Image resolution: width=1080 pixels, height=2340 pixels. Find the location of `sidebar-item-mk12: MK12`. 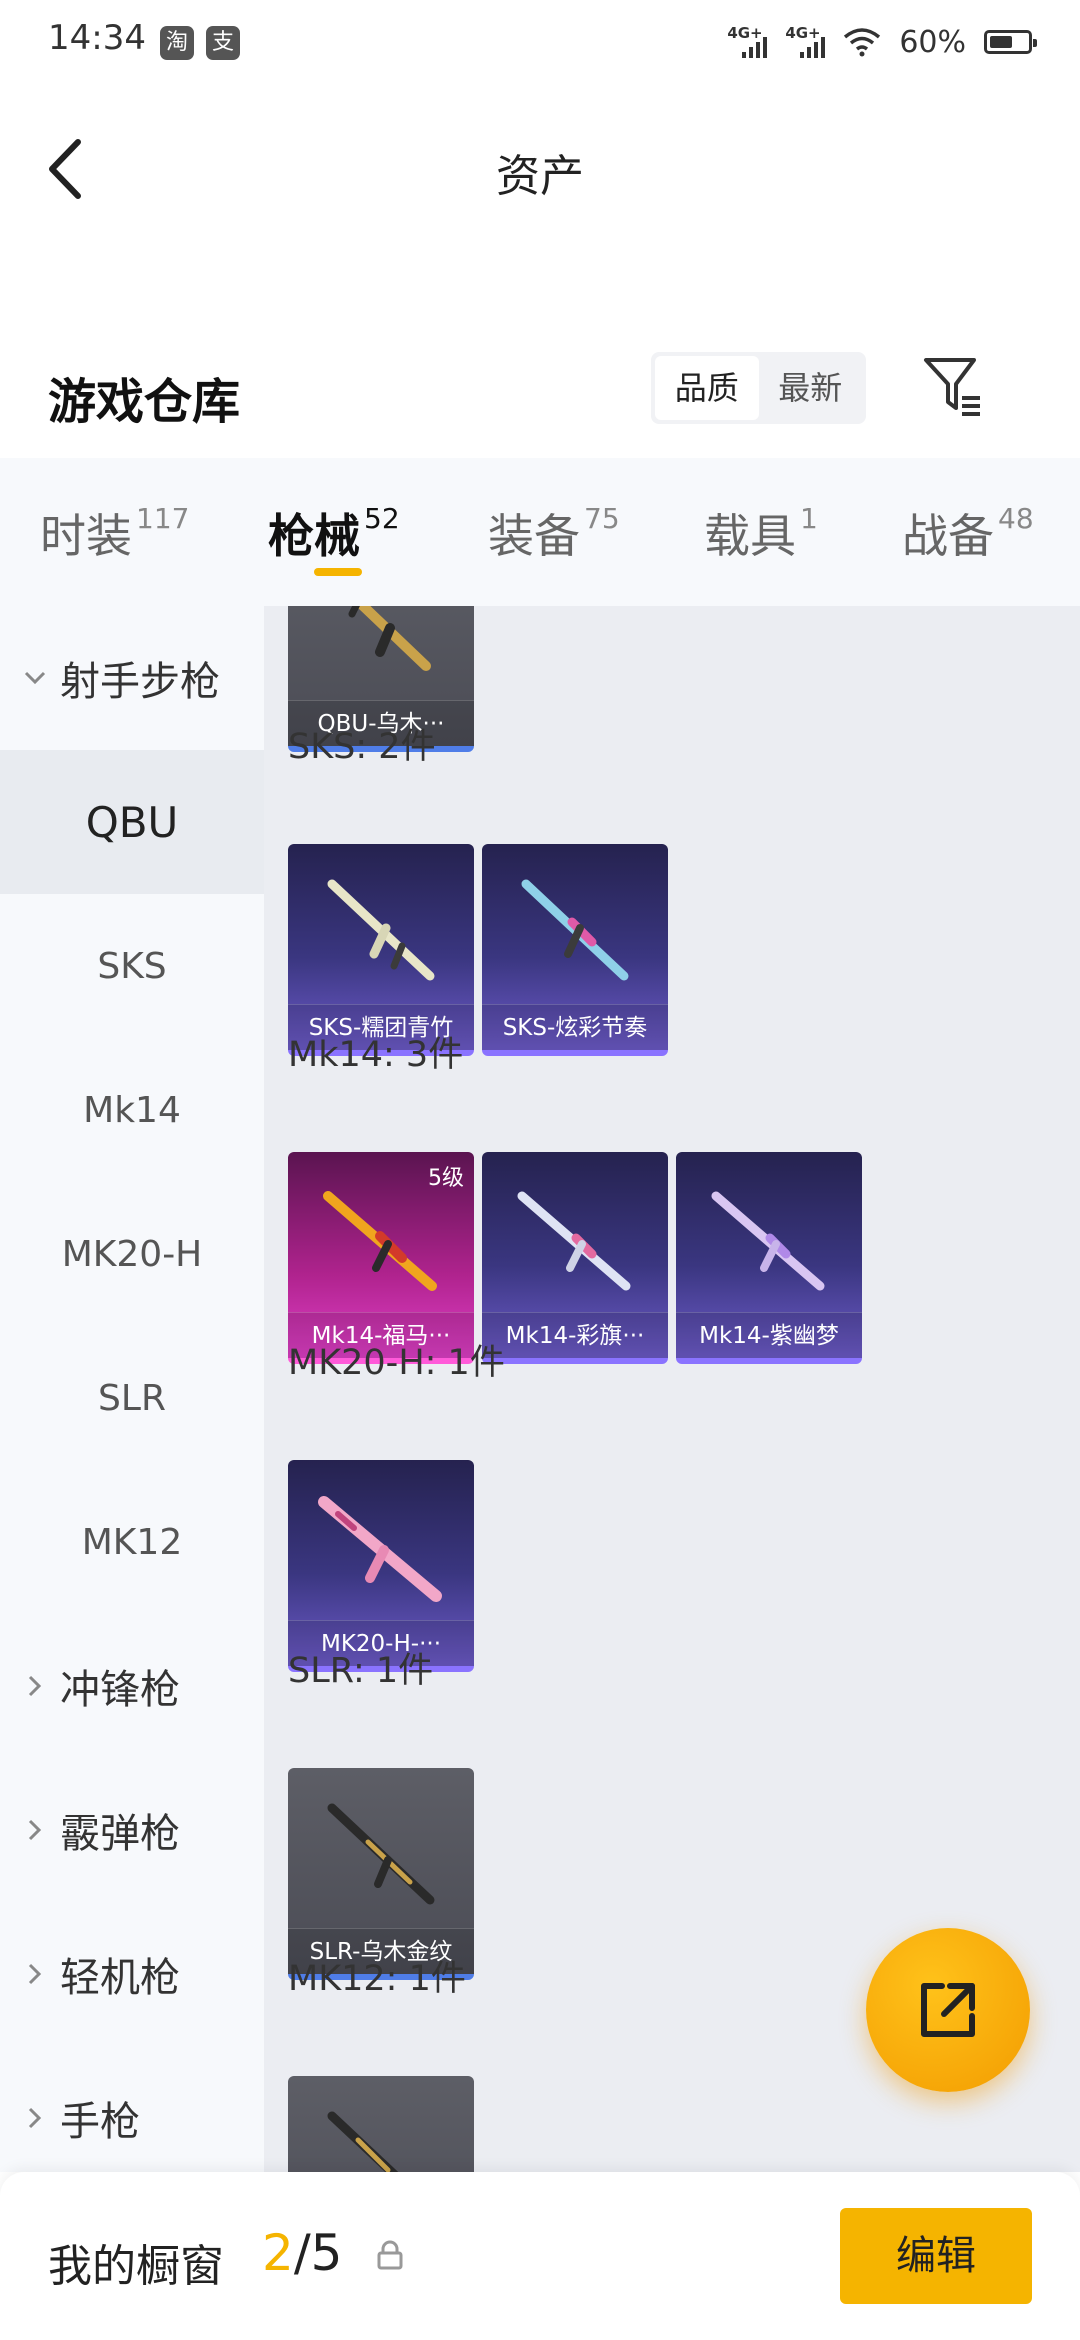

sidebar-item-mk12: MK12 is located at coordinates (132, 1542).